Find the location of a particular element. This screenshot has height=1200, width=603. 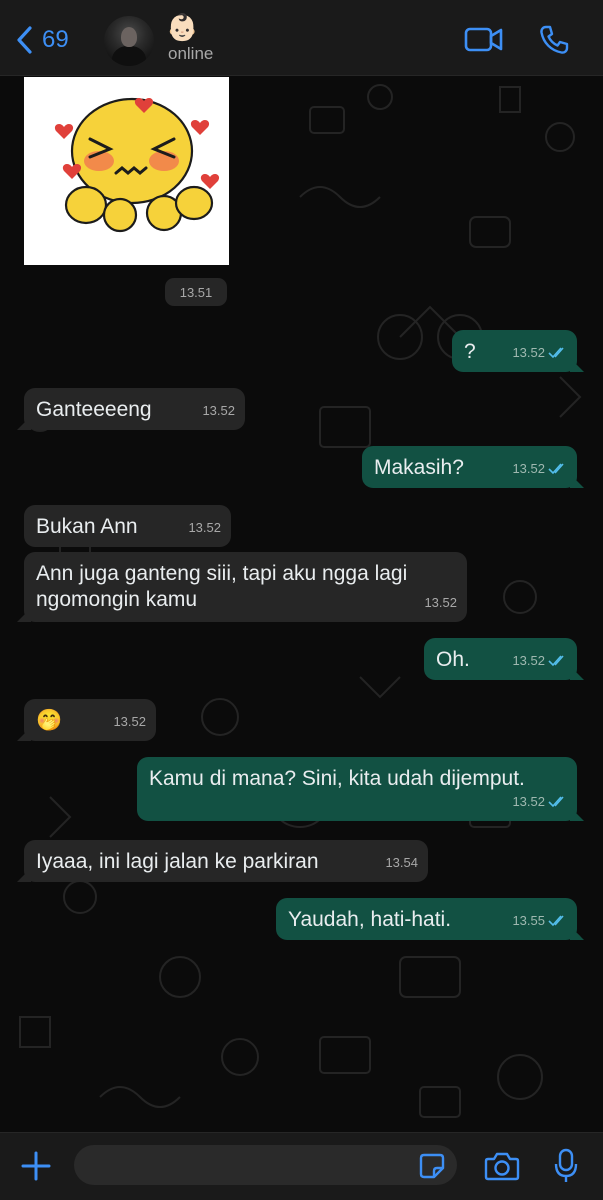

message-outgoing: ? 13.52 is located at coordinates (514, 351).